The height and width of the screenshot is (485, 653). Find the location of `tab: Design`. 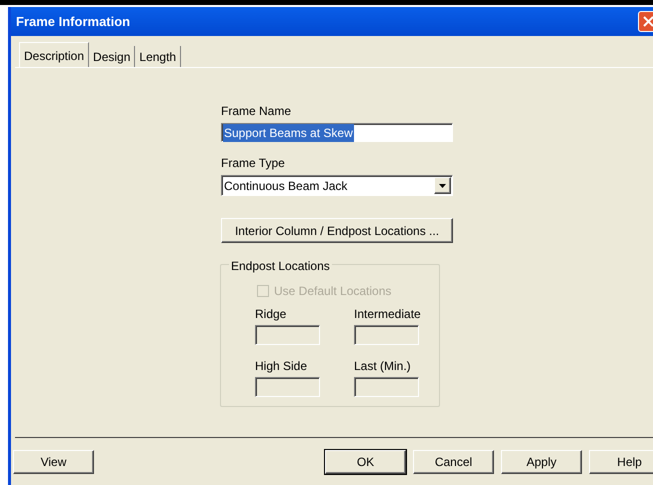

tab: Design is located at coordinates (112, 56).